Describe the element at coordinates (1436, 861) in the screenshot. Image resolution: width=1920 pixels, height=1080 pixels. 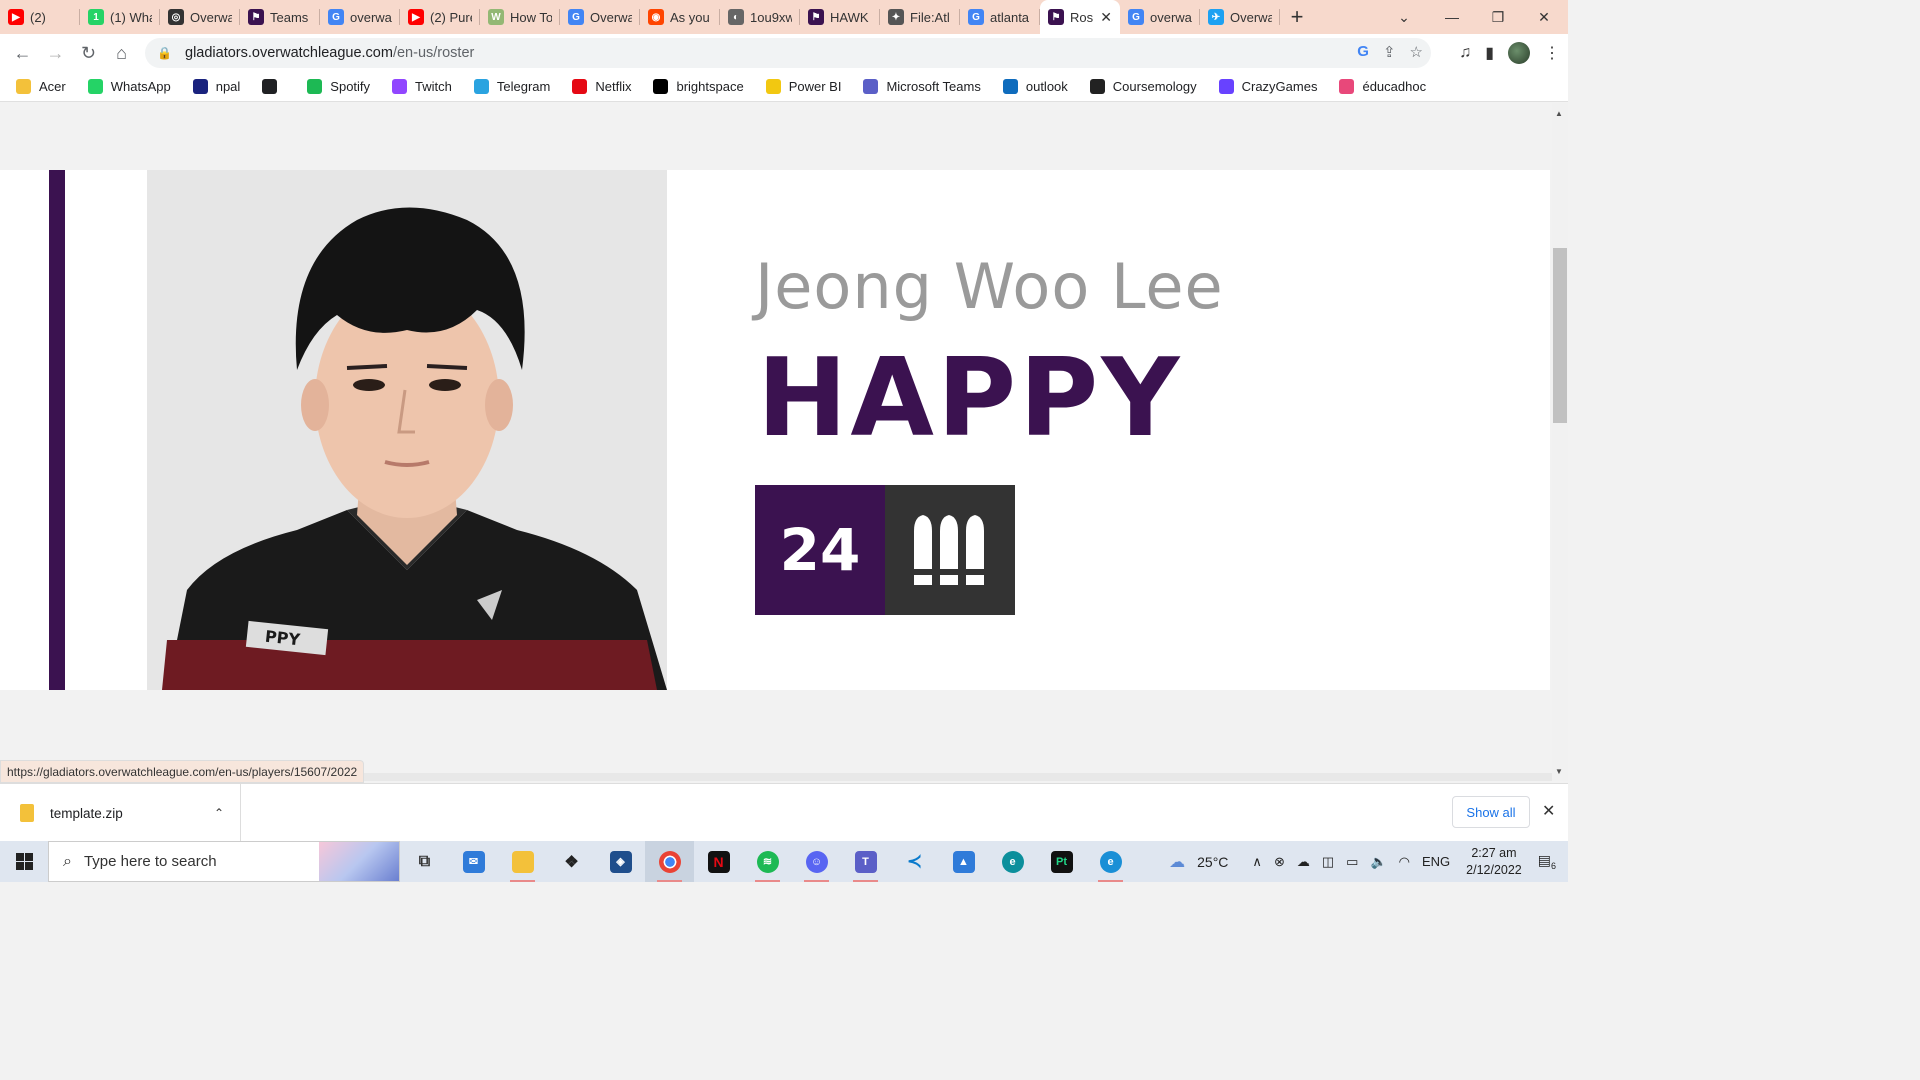
I see `language-indicator: ENG` at that location.